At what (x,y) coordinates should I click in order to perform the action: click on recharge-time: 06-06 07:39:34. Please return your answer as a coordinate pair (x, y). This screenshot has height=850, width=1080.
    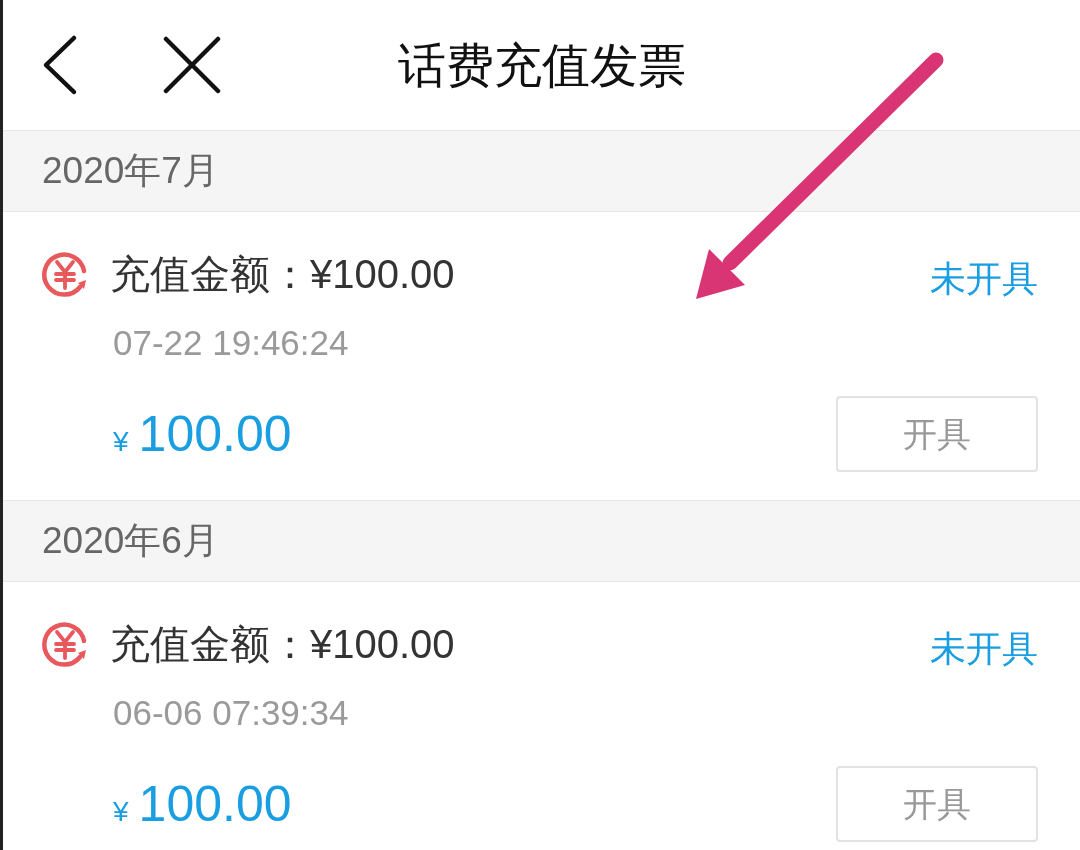
    Looking at the image, I should click on (231, 713).